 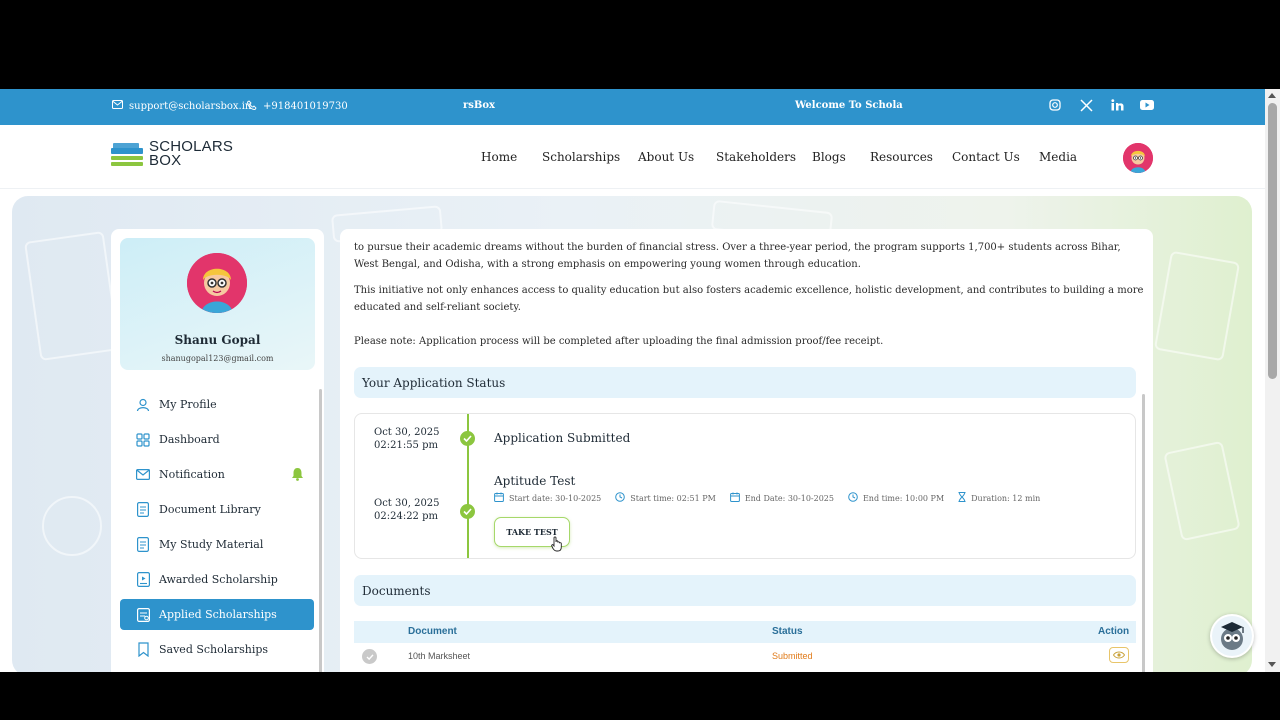 I want to click on phone-icon, so click(x=252, y=106).